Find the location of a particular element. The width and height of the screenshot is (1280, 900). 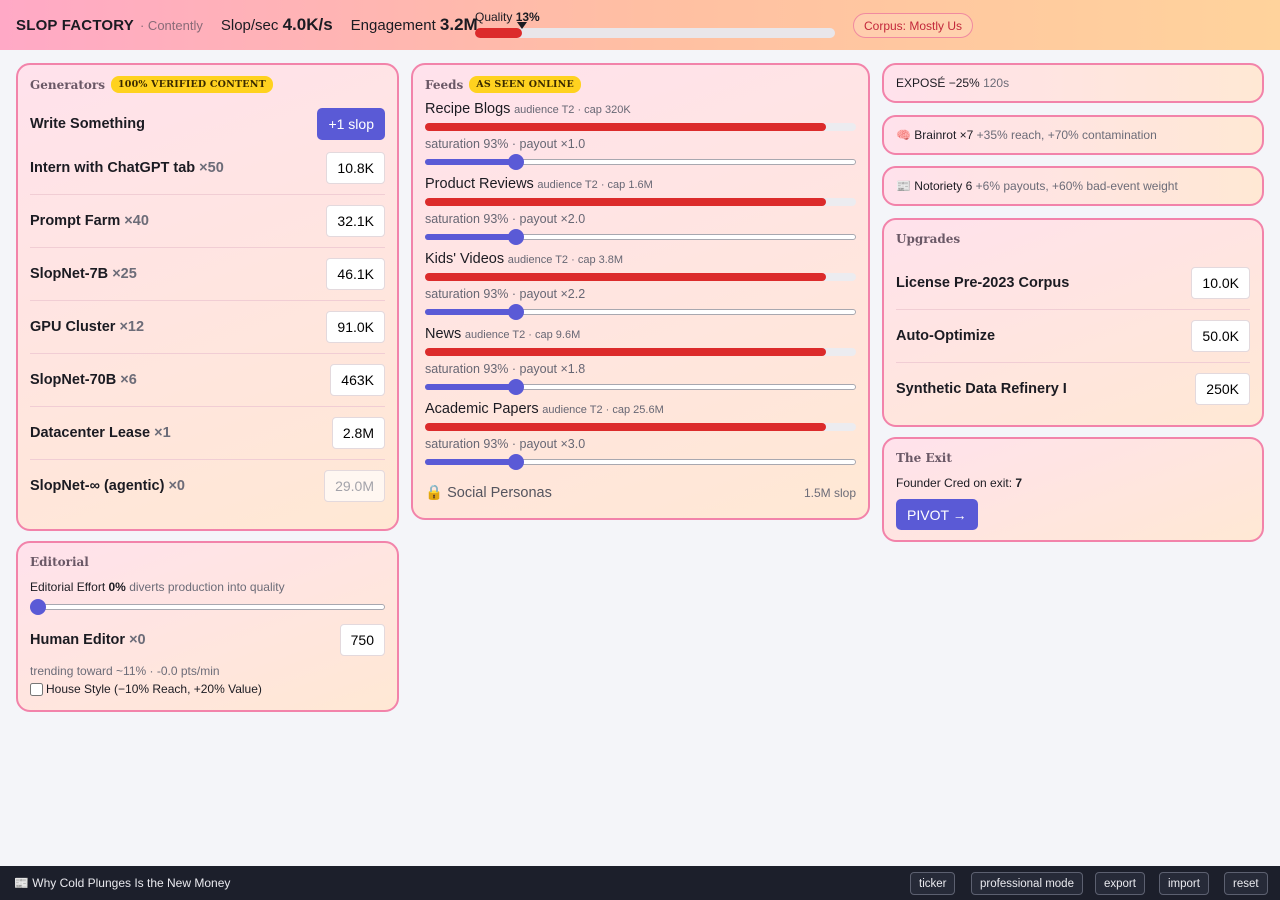

engagement-label: Engagement is located at coordinates (393, 25).